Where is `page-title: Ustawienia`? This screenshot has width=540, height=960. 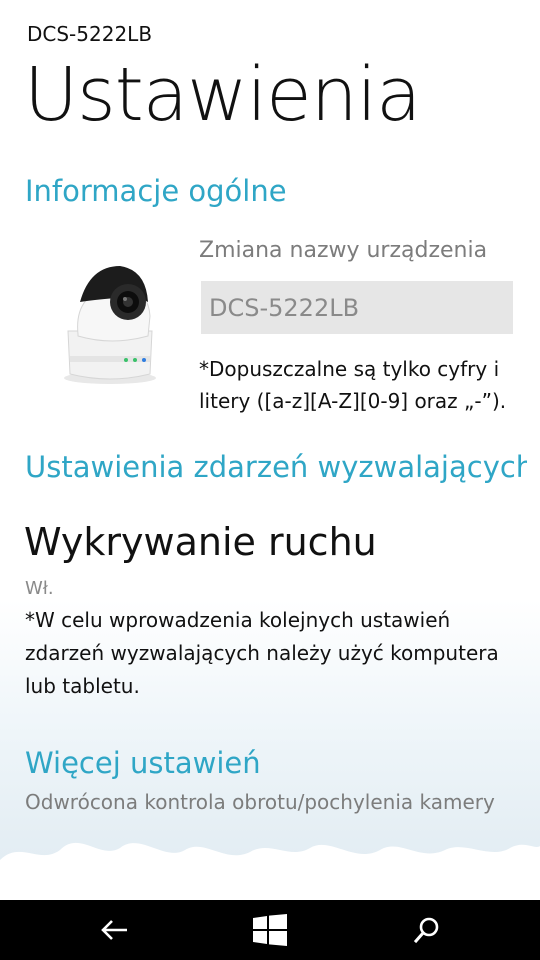
page-title: Ustawienia is located at coordinates (222, 95).